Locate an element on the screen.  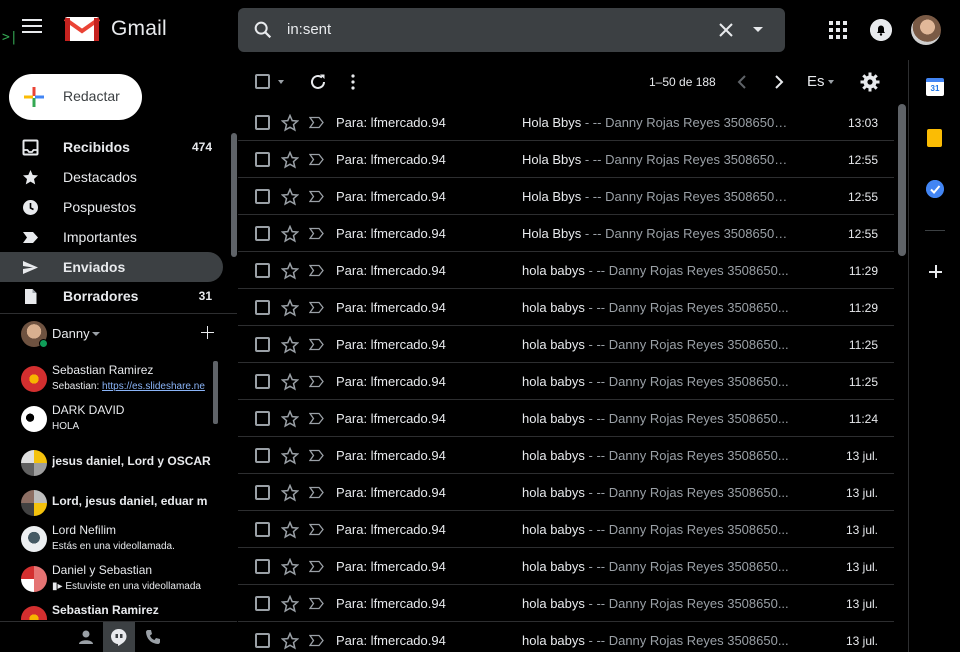
older-chevron-right-icon is located at coordinates (779, 82).